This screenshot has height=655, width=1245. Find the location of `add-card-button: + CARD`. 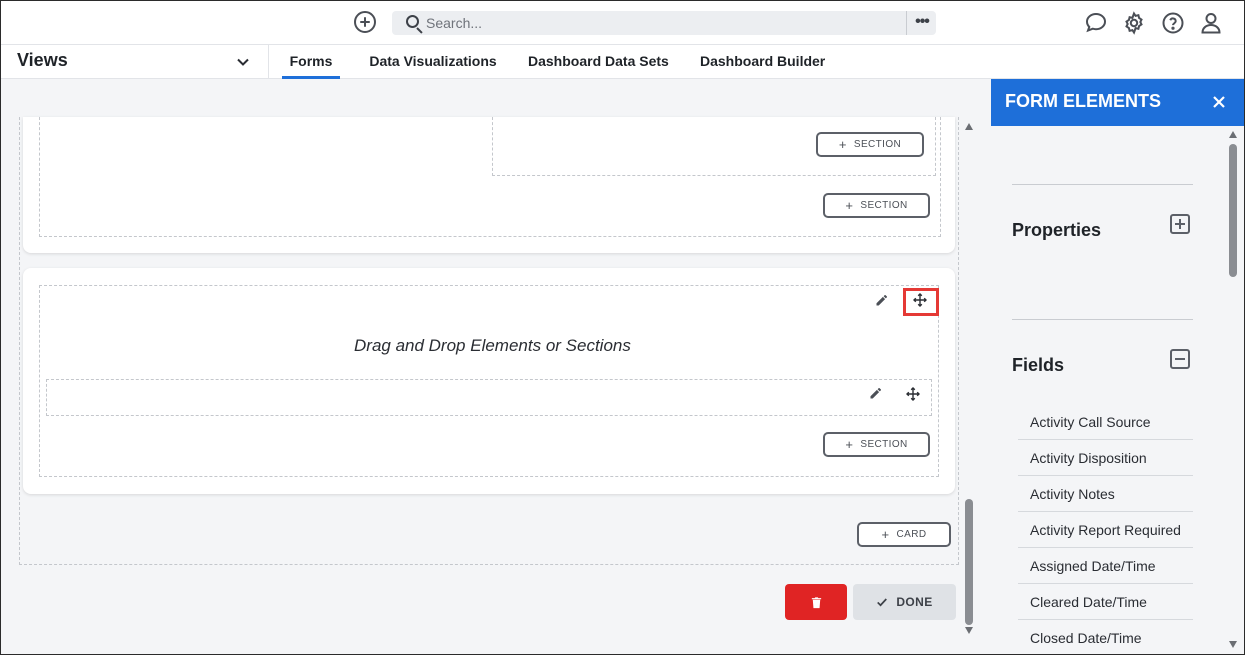

add-card-button: + CARD is located at coordinates (904, 534).